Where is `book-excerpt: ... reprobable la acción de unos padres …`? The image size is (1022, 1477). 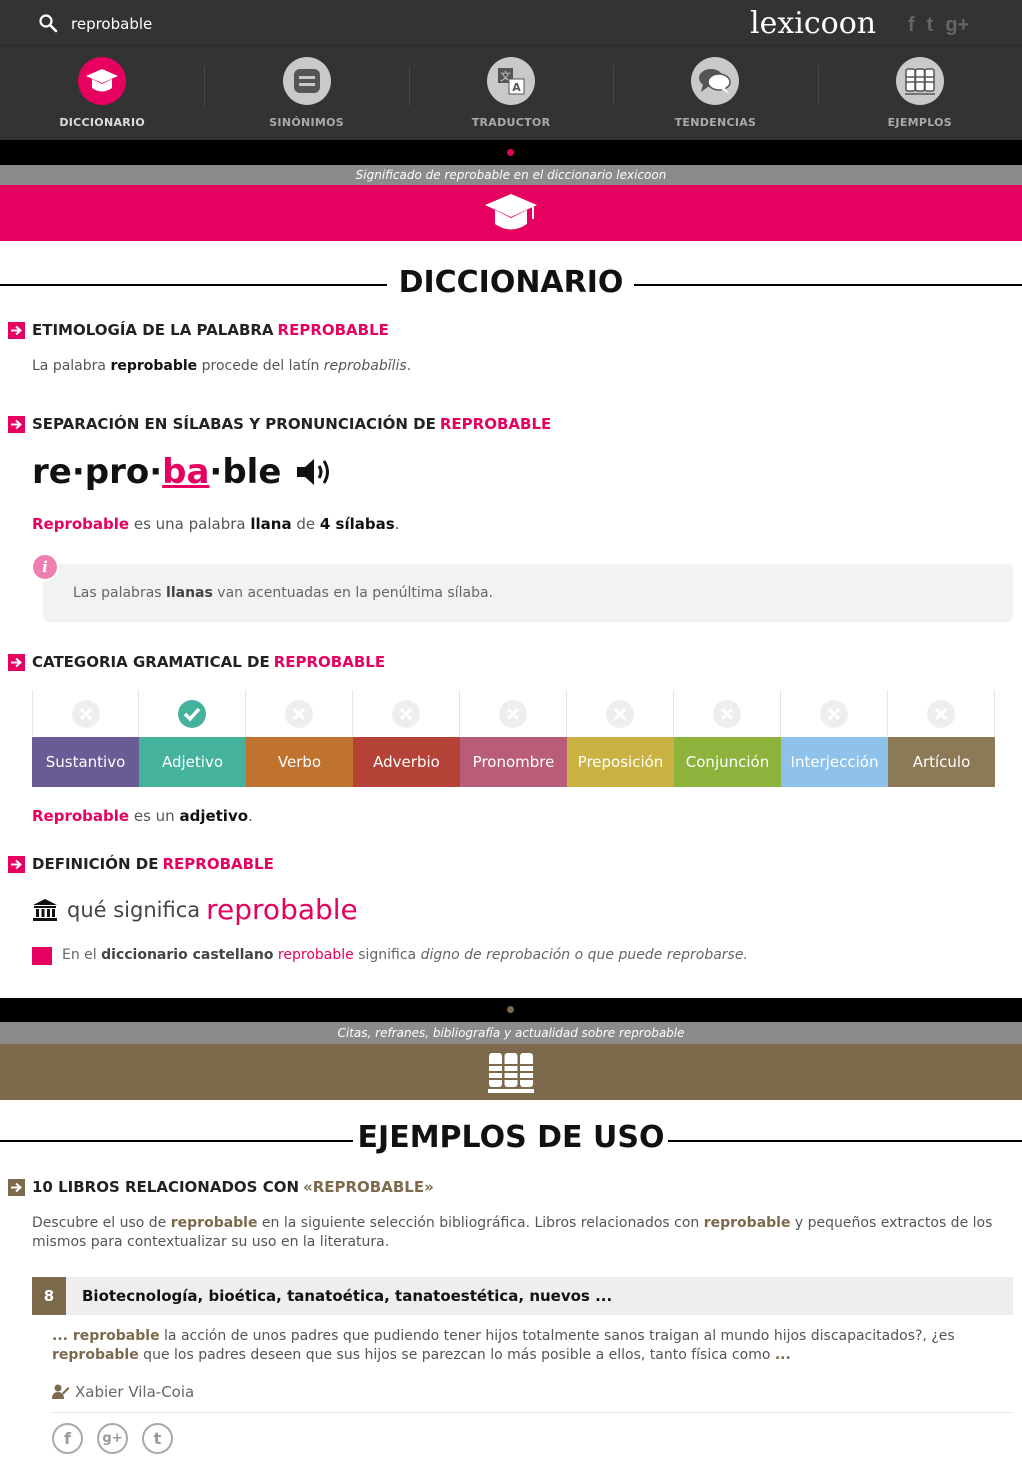
book-excerpt: ... reprobable la acción de unos padres … is located at coordinates (503, 1345).